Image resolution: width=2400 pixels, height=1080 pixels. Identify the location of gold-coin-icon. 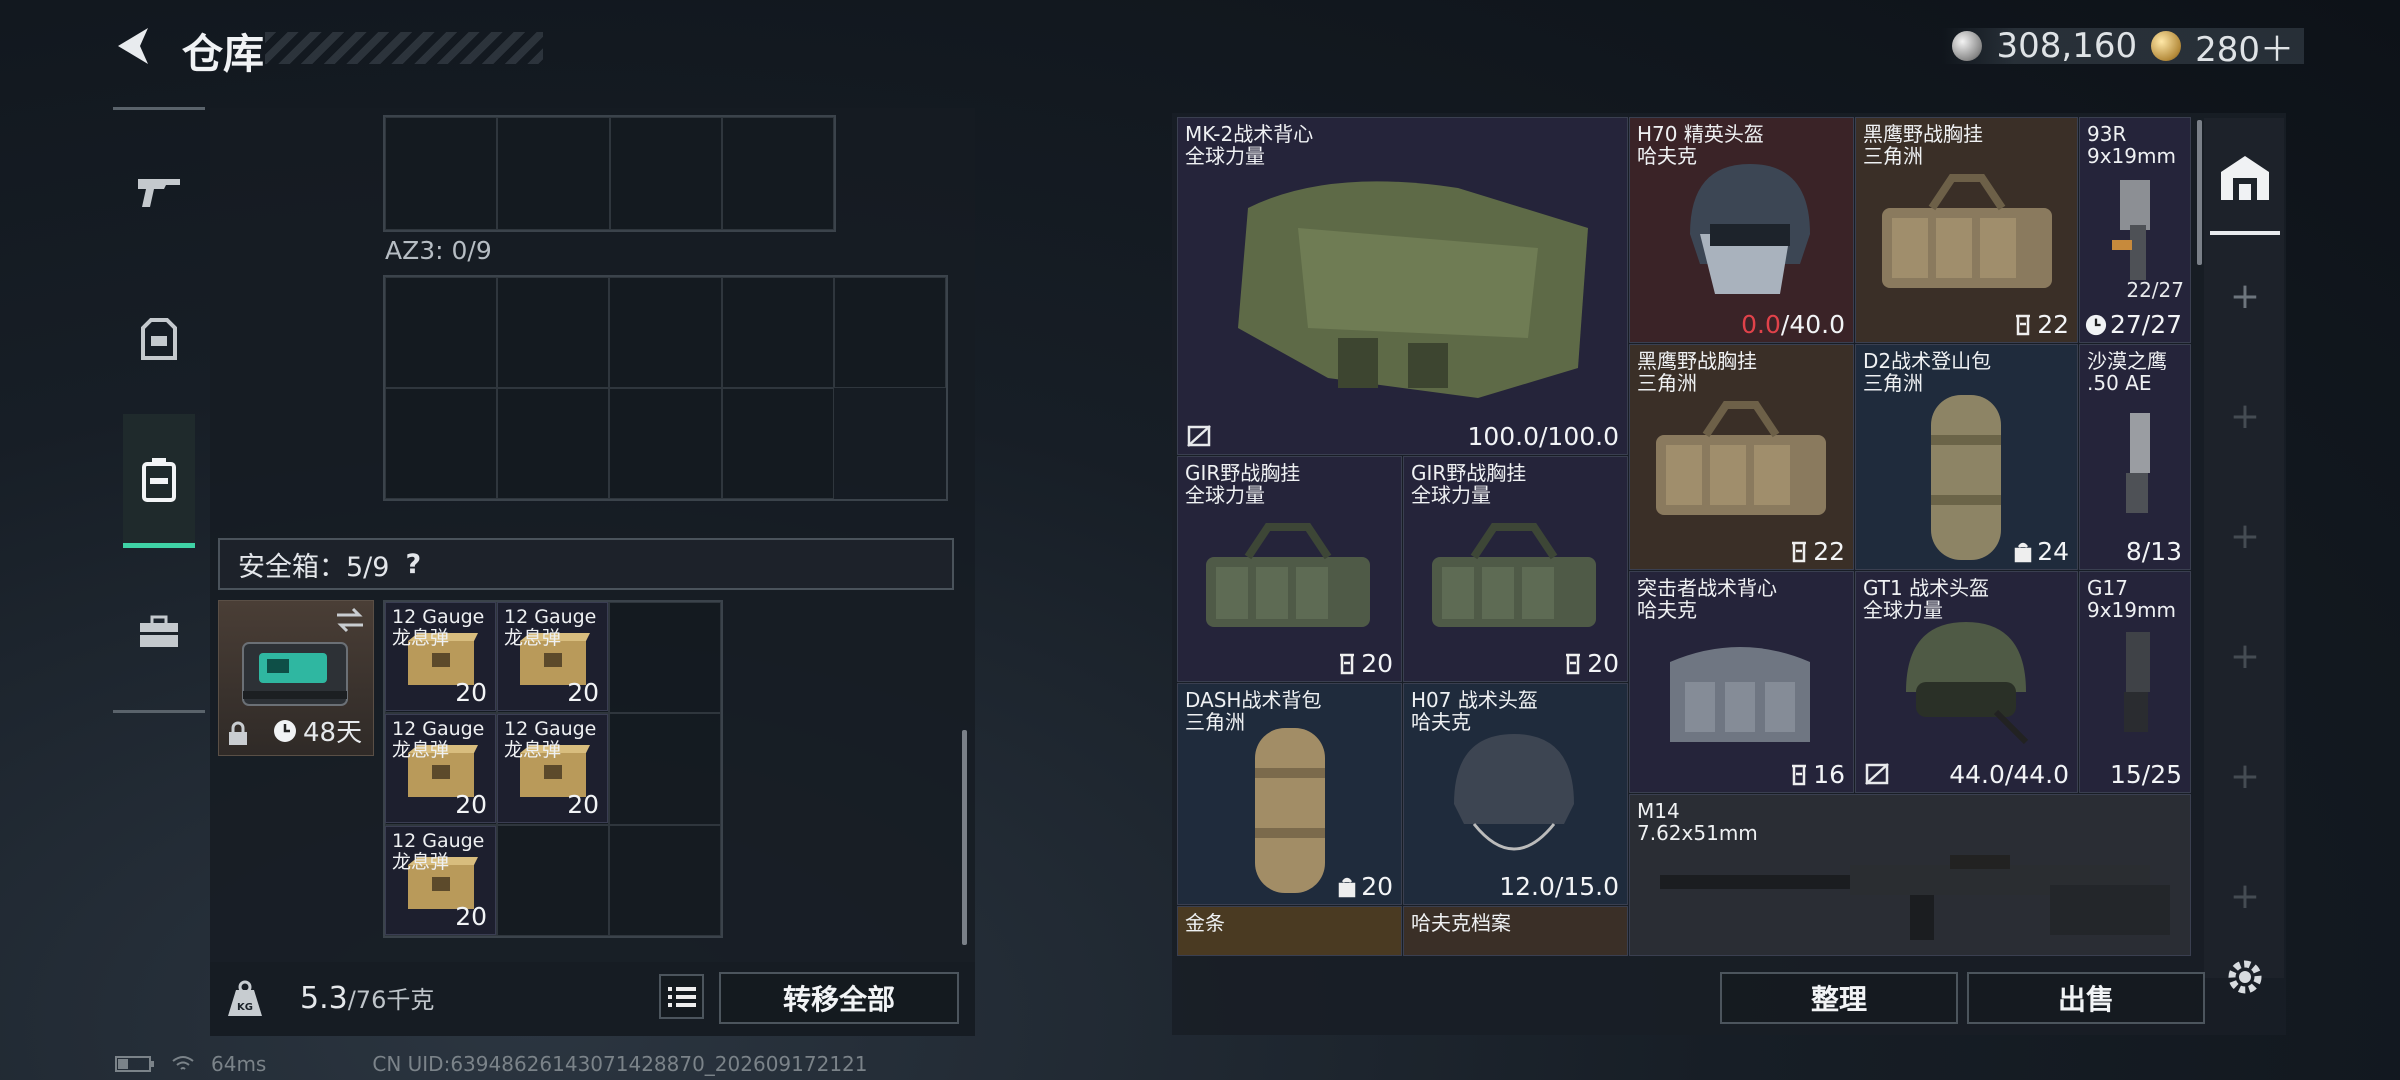
(2166, 46).